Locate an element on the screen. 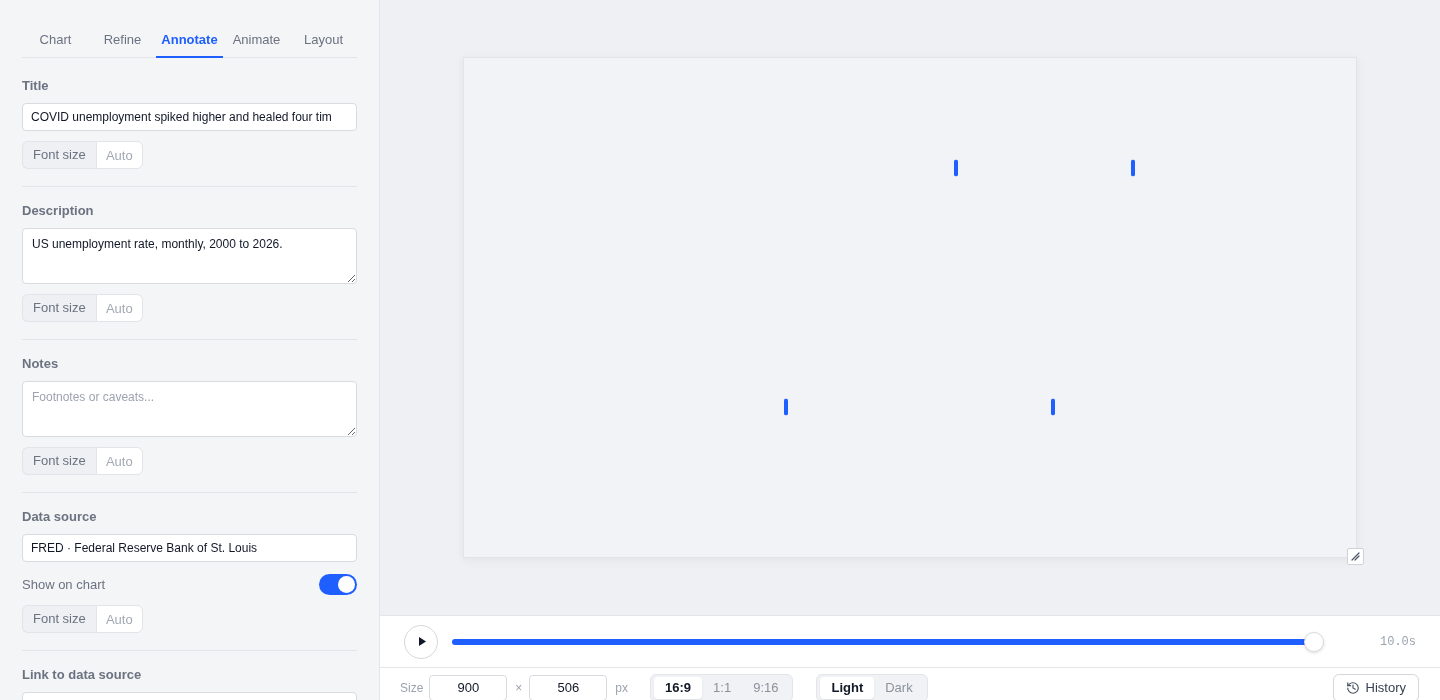 Image resolution: width=1440 pixels, height=700 pixels. resize-icon is located at coordinates (1355, 556).